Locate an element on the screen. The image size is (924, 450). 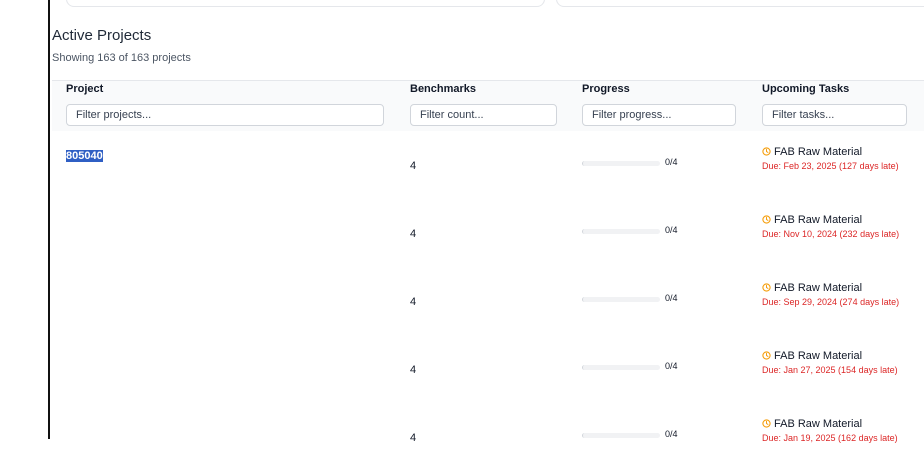
section-title: Active Projects is located at coordinates (102, 35).